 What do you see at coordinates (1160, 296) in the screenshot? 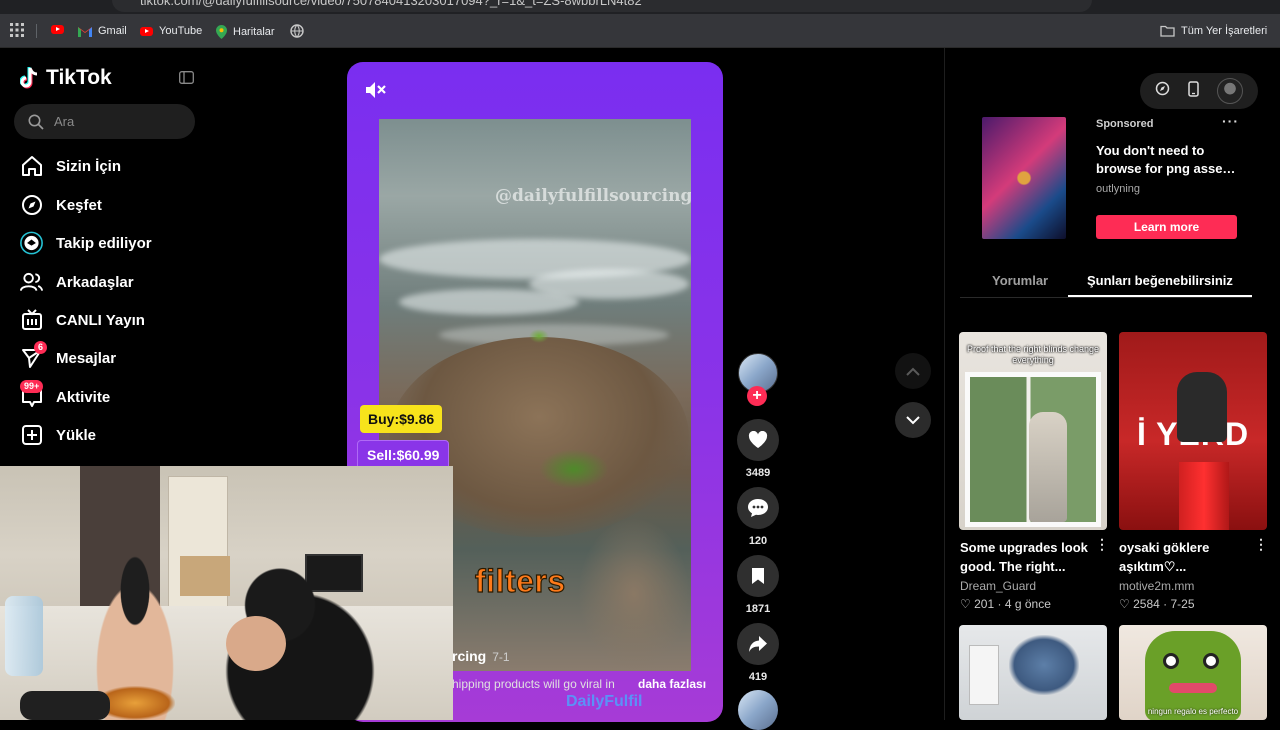
I see `active-tab-indicator` at bounding box center [1160, 296].